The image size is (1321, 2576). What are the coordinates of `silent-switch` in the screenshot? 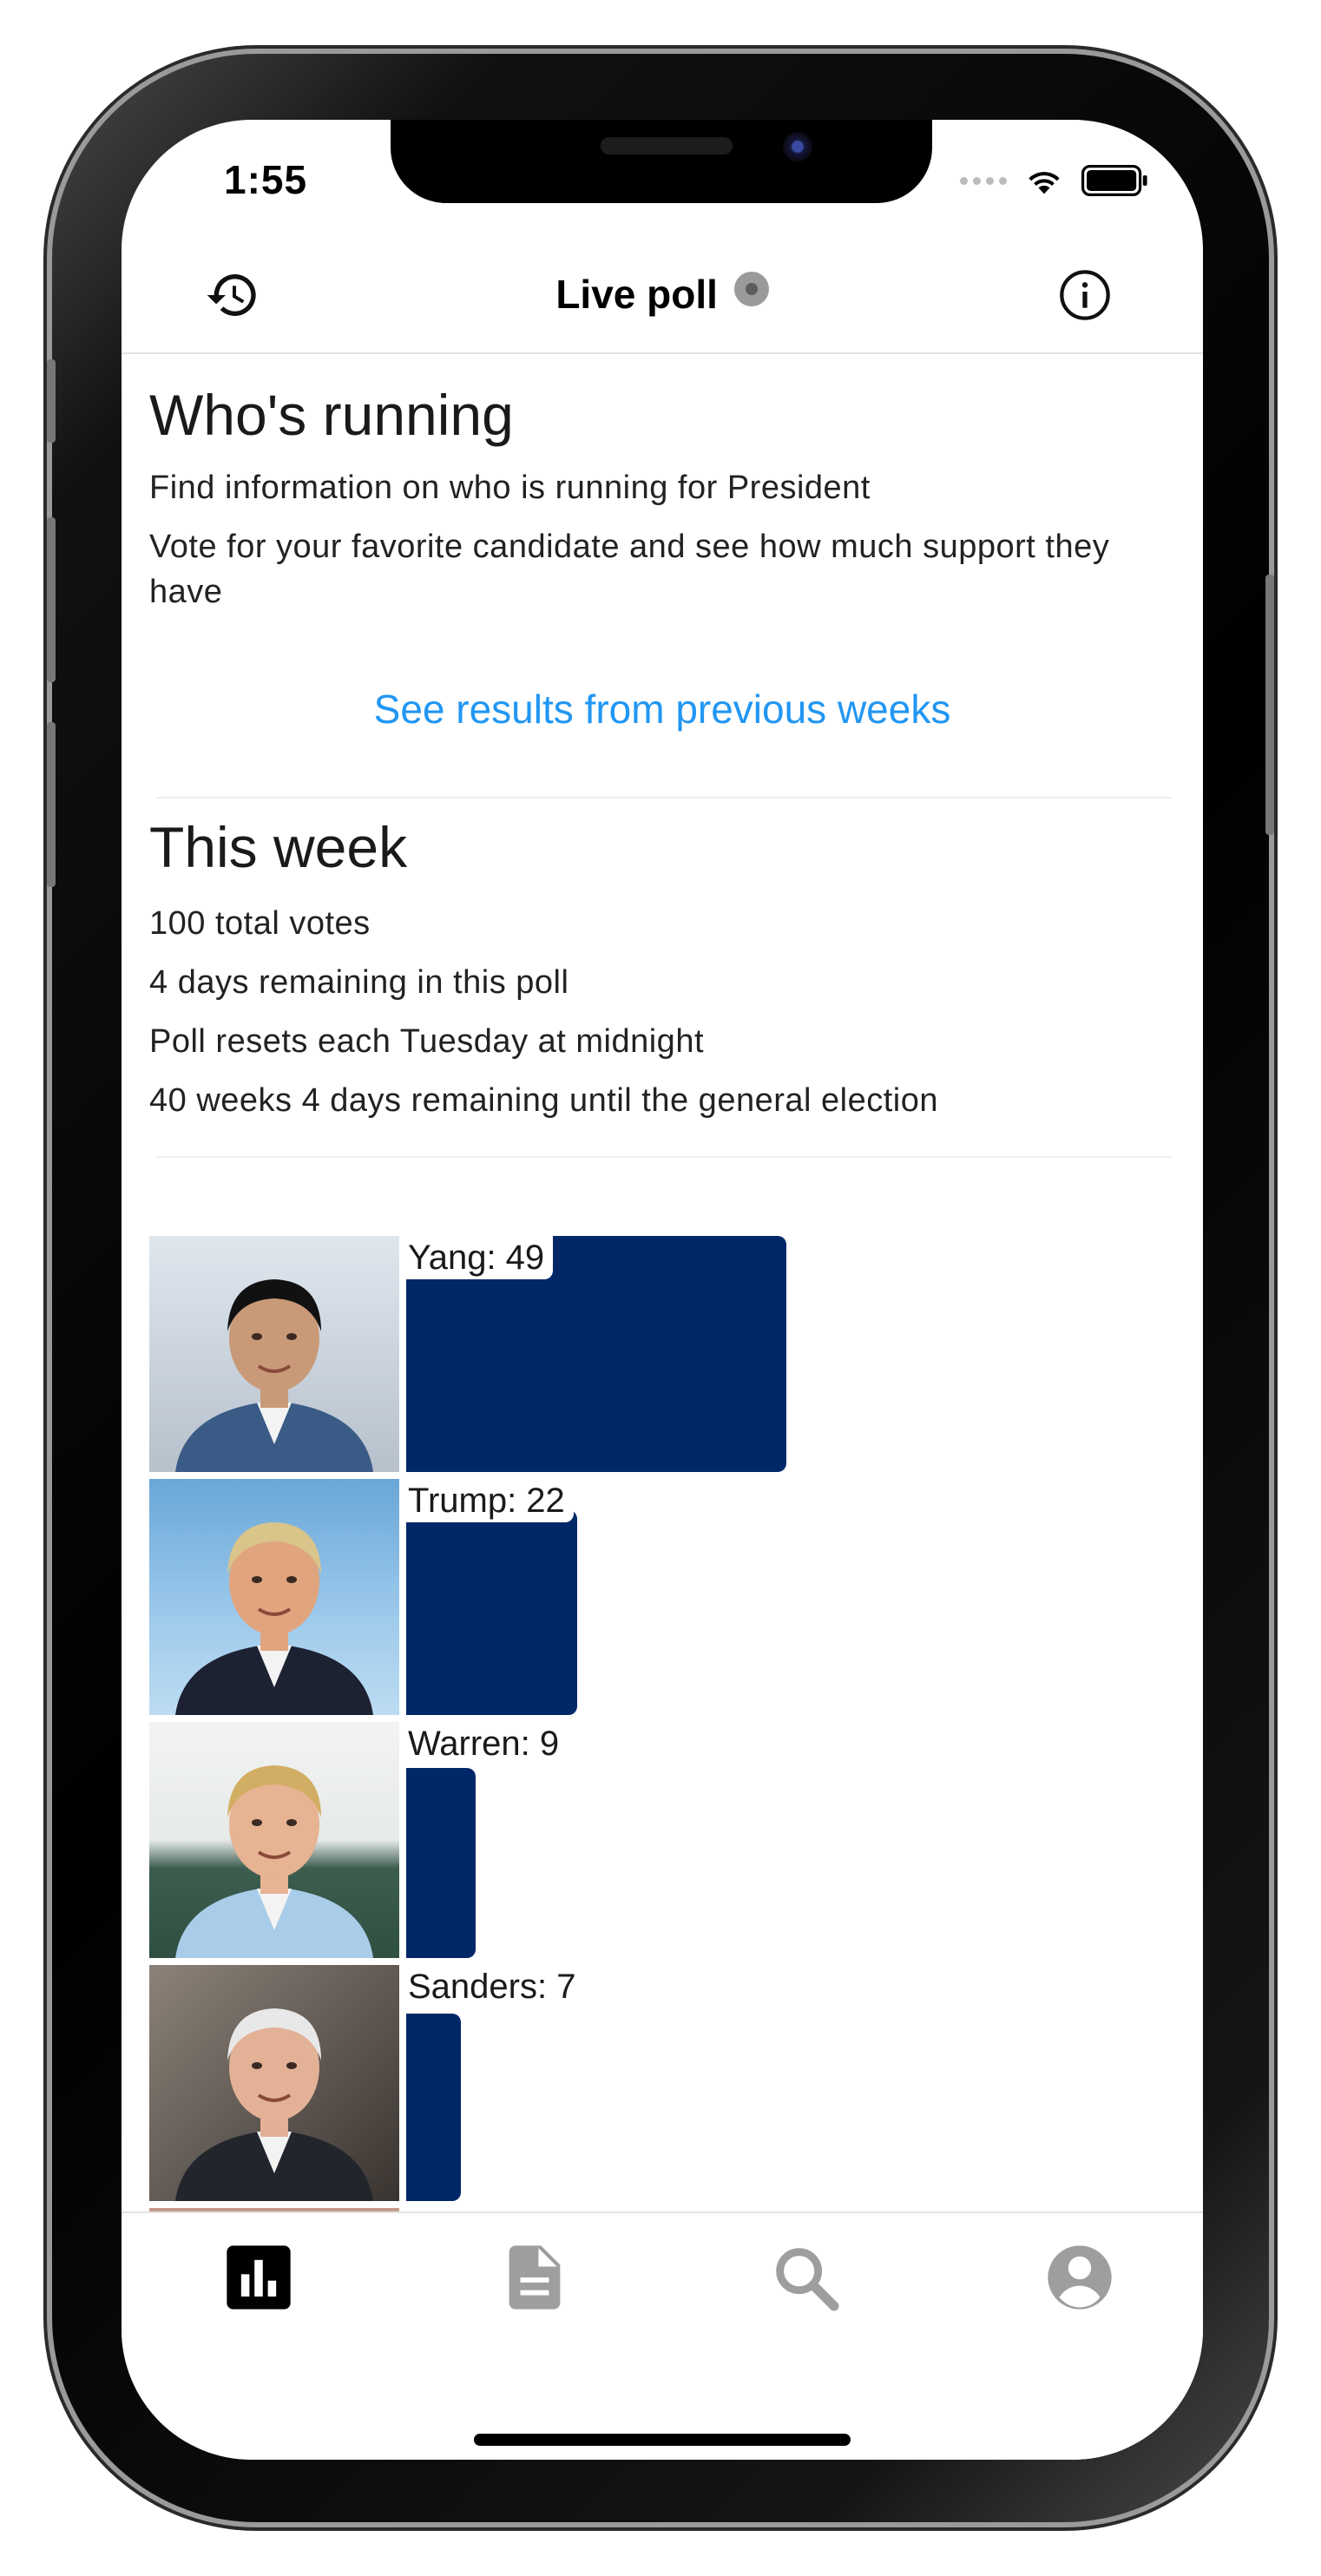 It's located at (51, 401).